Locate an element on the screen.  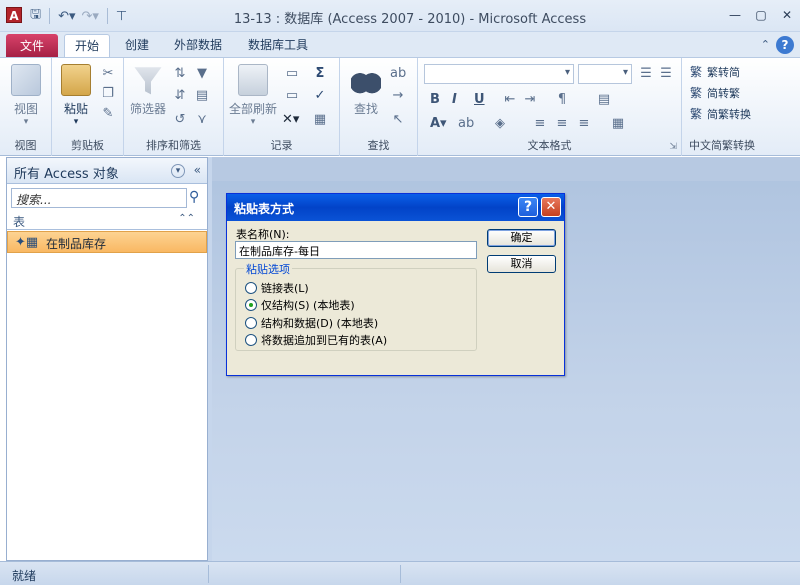
remove-sort-icon: ↺ is located at coordinates (180, 120).